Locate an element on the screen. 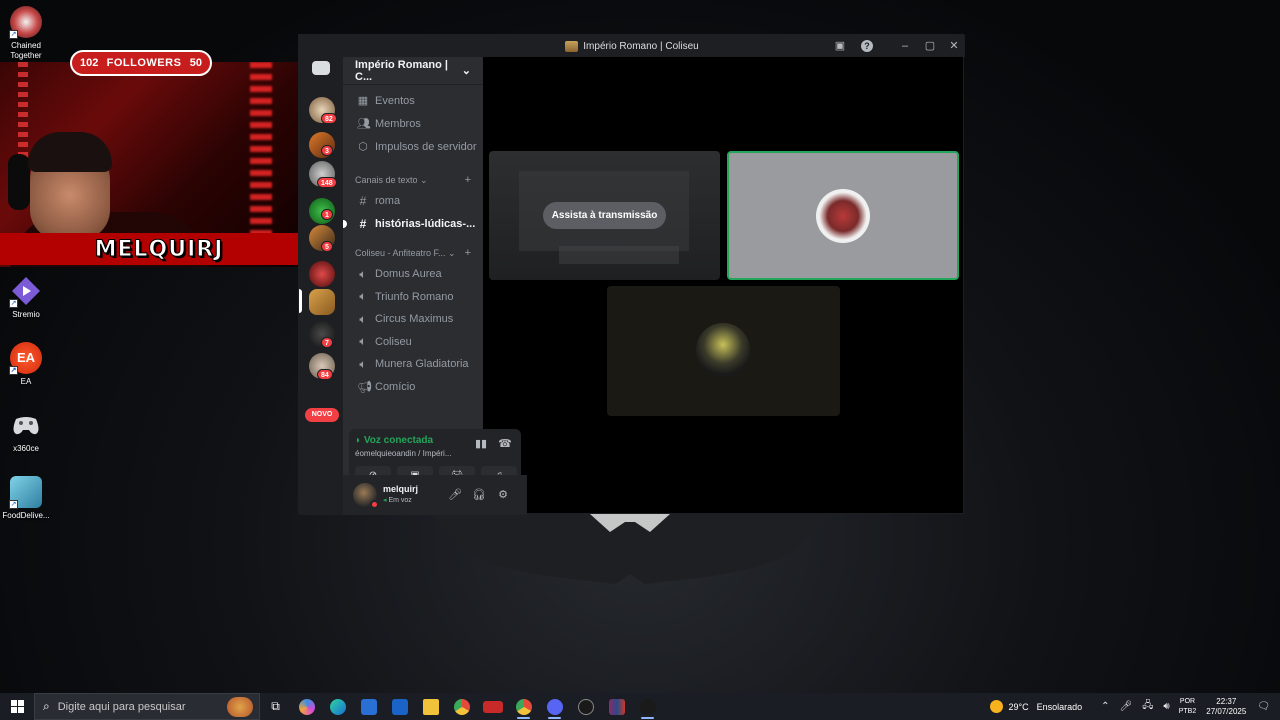 The image size is (1280, 720). clock: 22:37 27/07/2025 is located at coordinates (1226, 707).